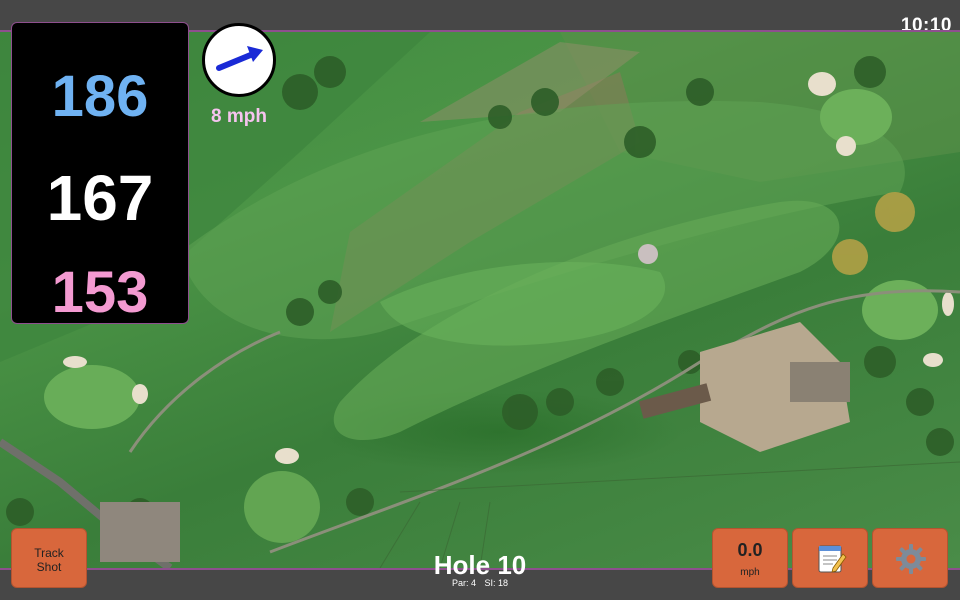  I want to click on front-yardage: 153, so click(100, 292).